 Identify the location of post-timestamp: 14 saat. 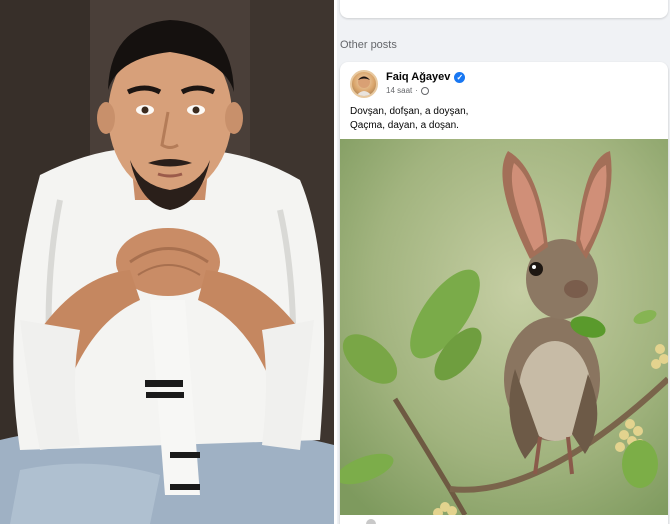
(399, 90).